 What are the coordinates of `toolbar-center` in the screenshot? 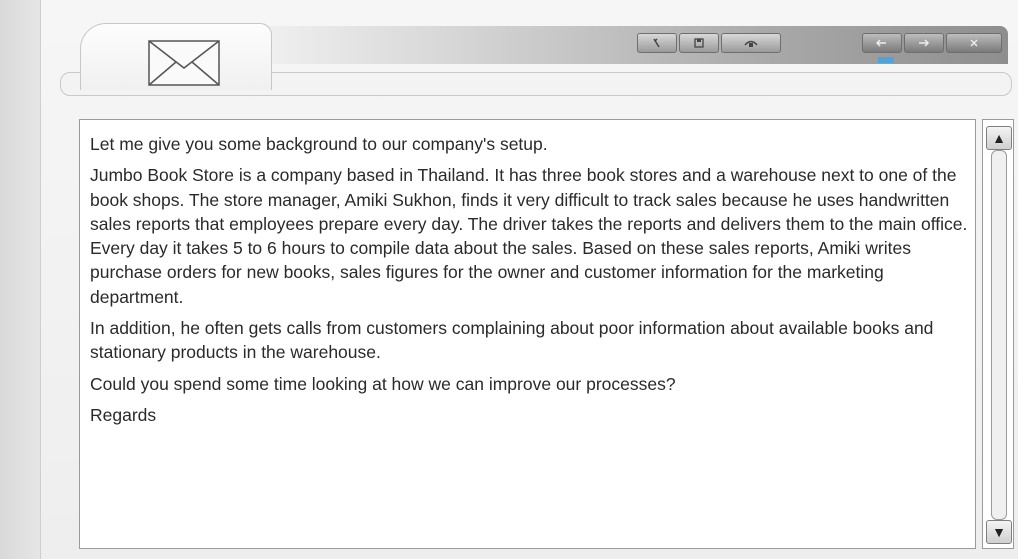 It's located at (709, 43).